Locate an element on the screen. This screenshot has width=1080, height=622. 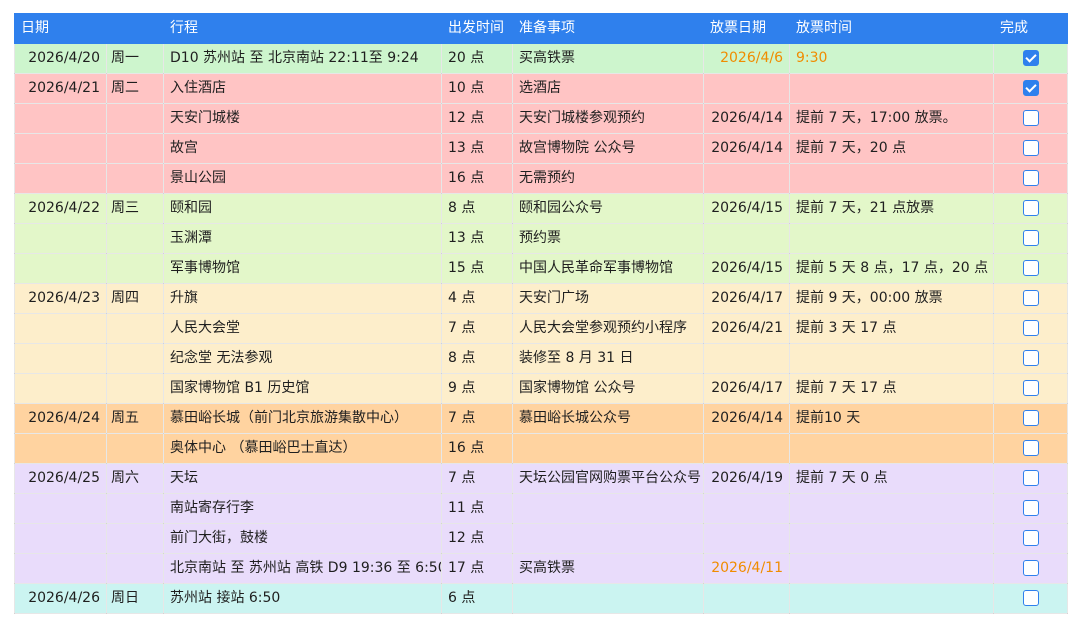
cell-release-date: 2026/4/21 is located at coordinates (746, 328).